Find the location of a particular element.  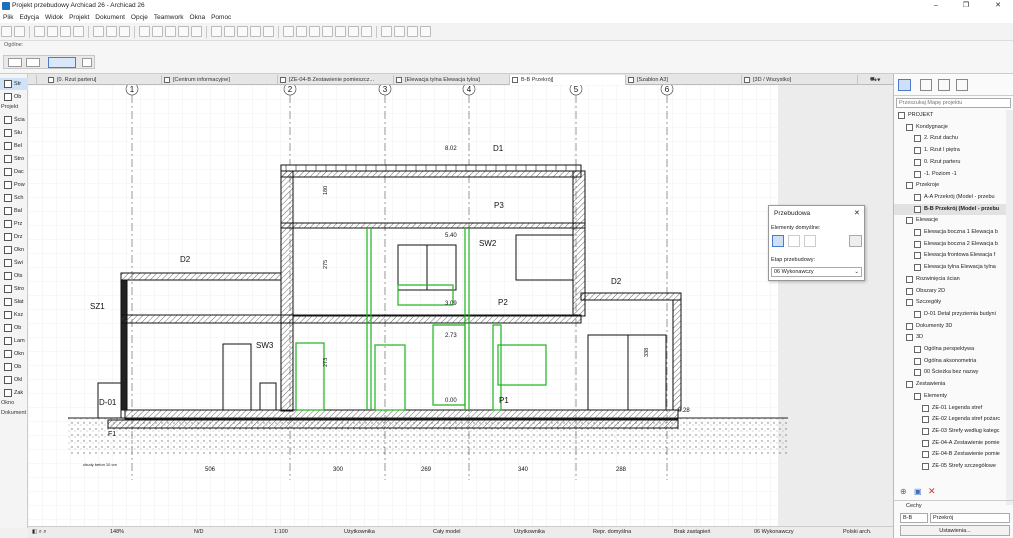

new-elements-icon is located at coordinates (810, 241).